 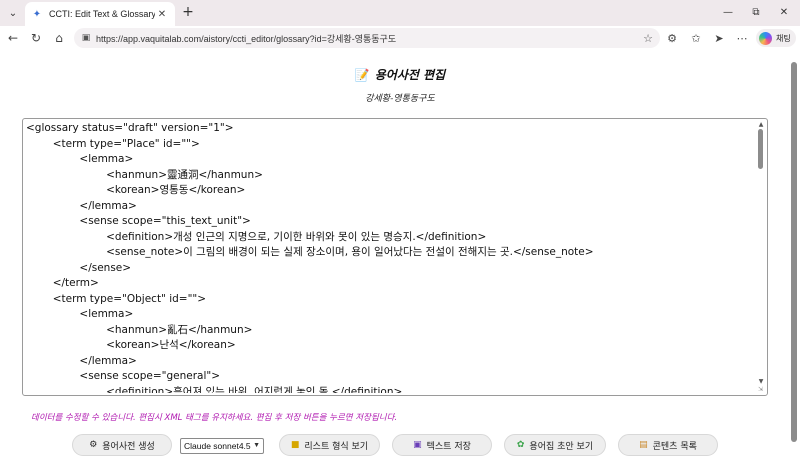 What do you see at coordinates (643, 445) in the screenshot?
I see `scroll-icon: ▤` at bounding box center [643, 445].